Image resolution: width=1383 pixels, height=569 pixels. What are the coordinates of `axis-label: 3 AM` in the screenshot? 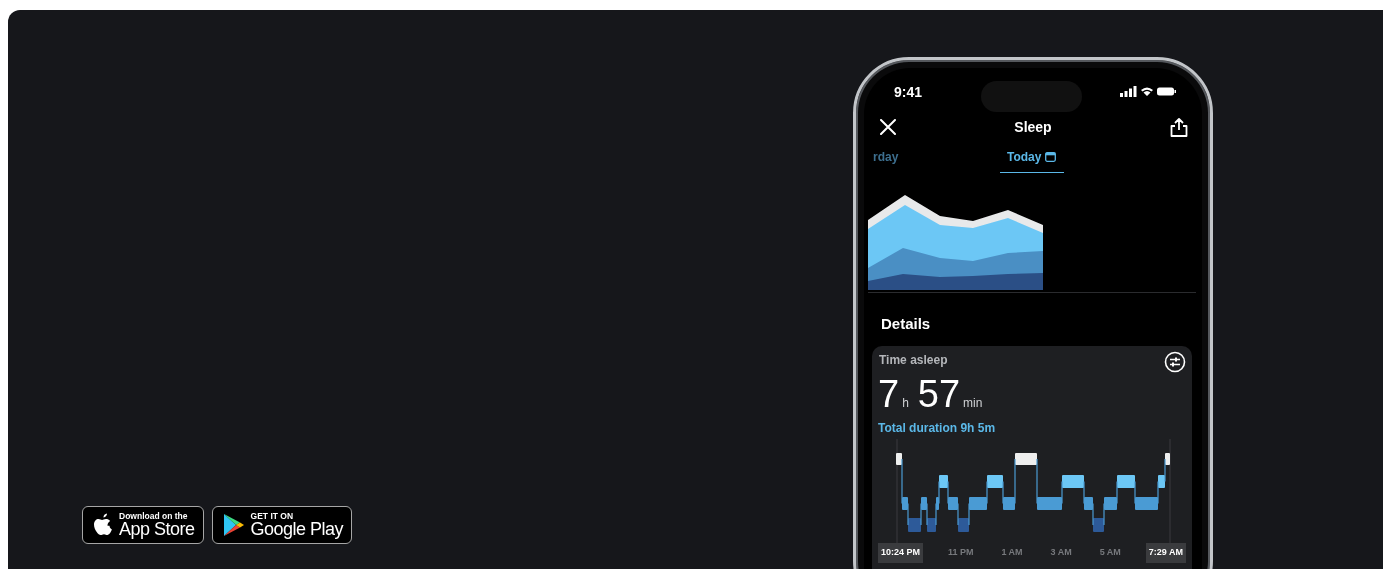 It's located at (1061, 552).